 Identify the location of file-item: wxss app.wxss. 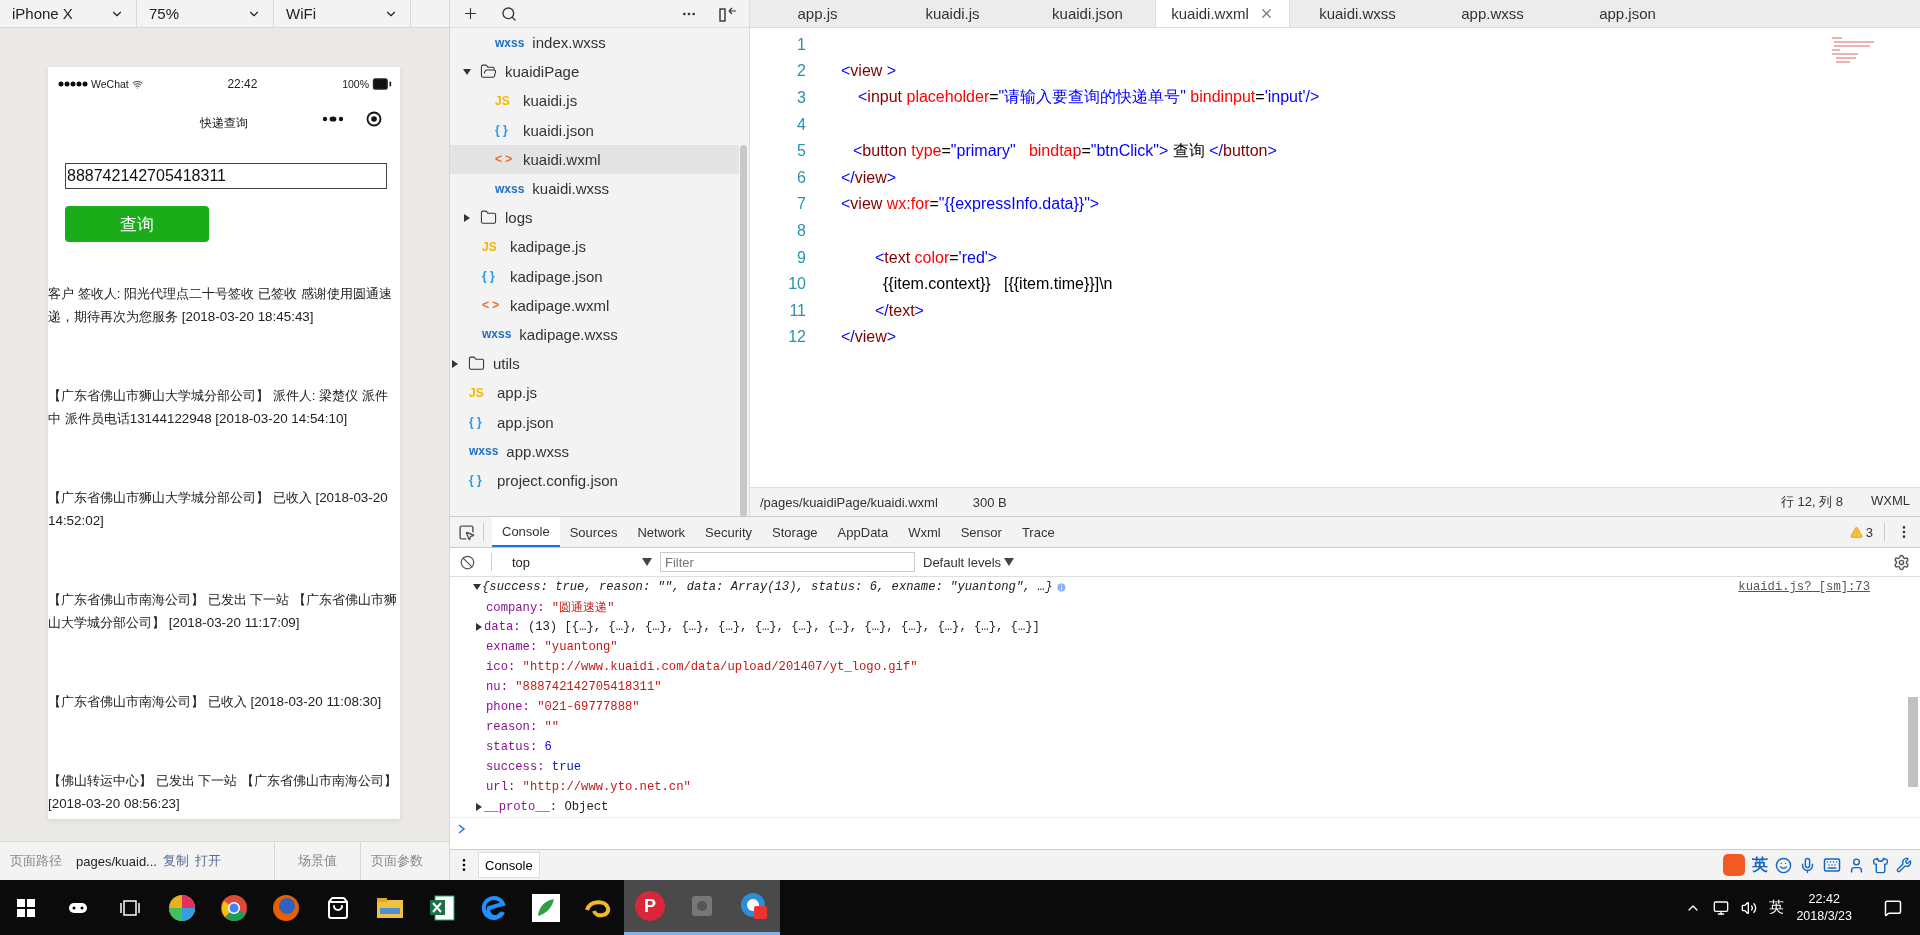
(594, 451).